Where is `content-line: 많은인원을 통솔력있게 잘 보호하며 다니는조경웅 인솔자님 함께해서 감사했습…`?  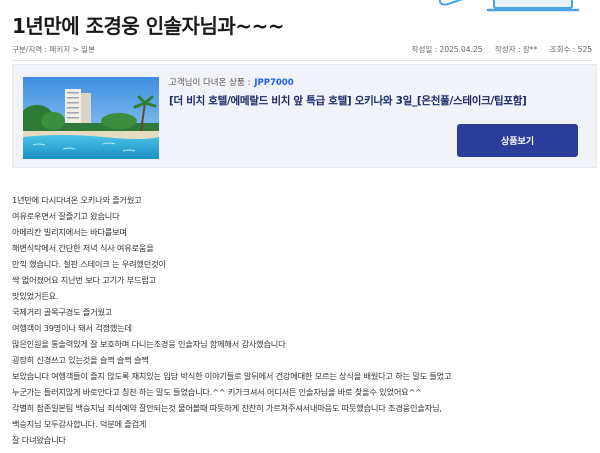
content-line: 많은인원을 통솔력있게 잘 보호하며 다니는조경웅 인솔자님 함께해서 감사했습… is located at coordinates (149, 344).